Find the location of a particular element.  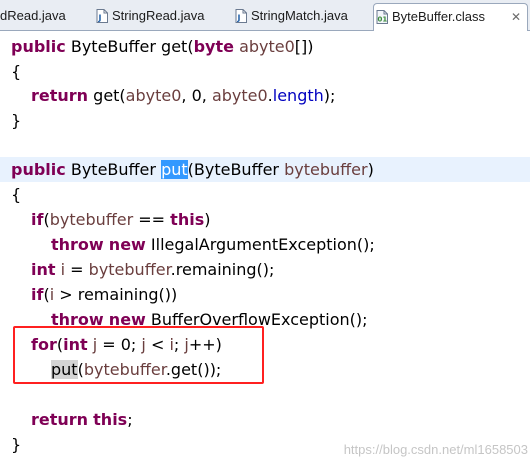

class-file-icon: 01 is located at coordinates (382, 17).